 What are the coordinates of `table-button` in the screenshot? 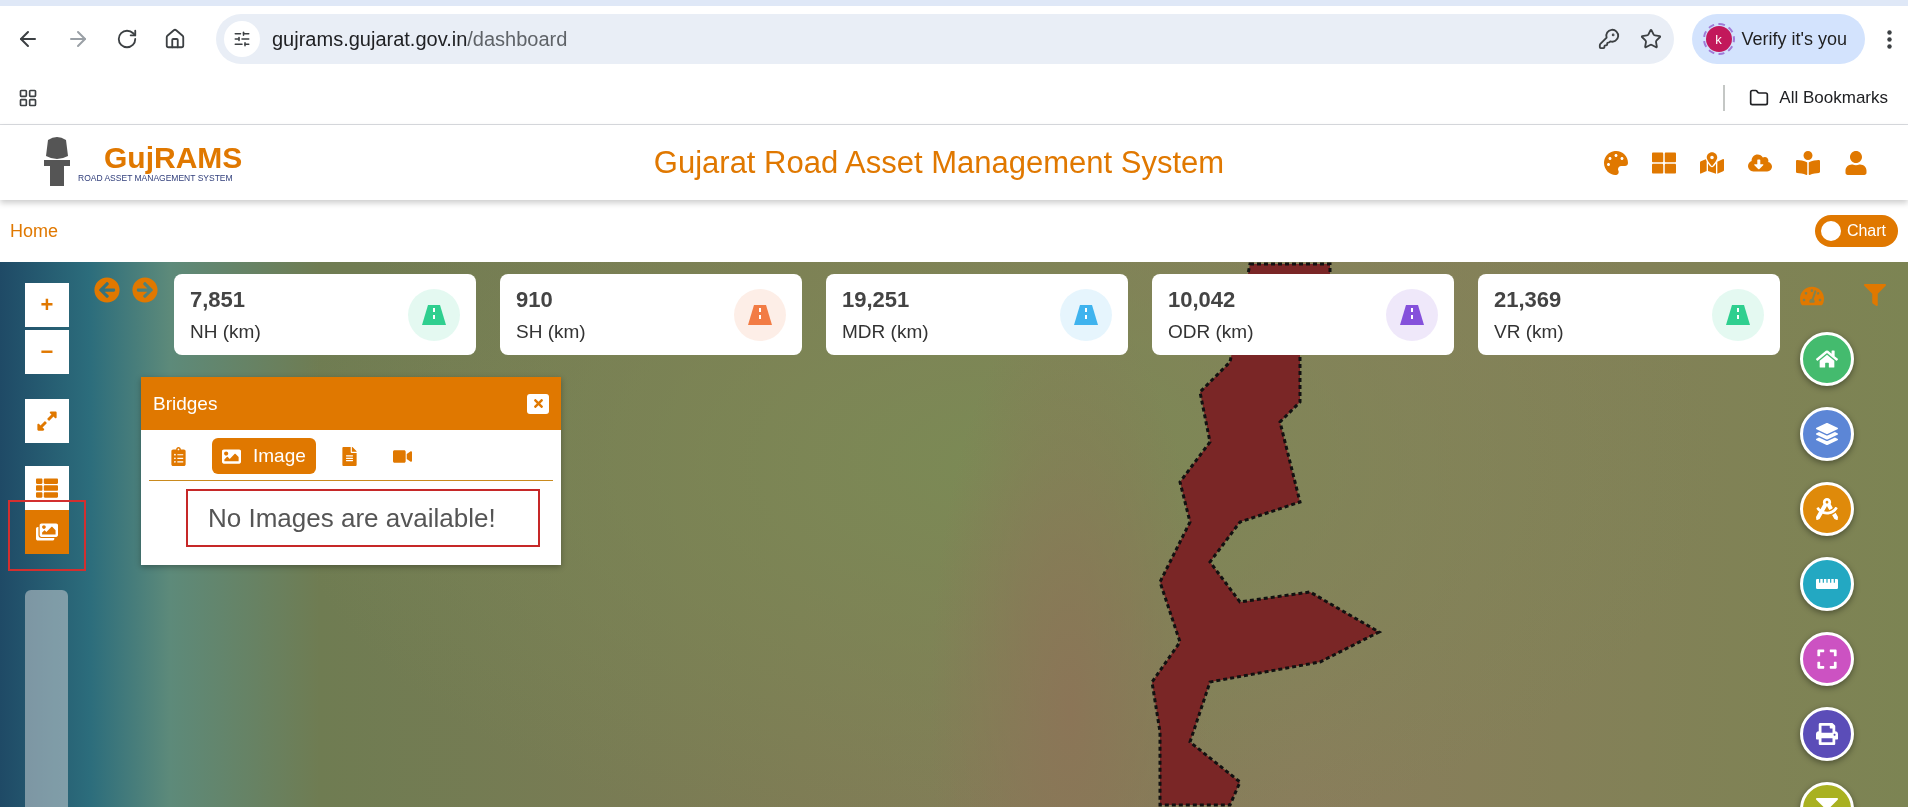 It's located at (47, 488).